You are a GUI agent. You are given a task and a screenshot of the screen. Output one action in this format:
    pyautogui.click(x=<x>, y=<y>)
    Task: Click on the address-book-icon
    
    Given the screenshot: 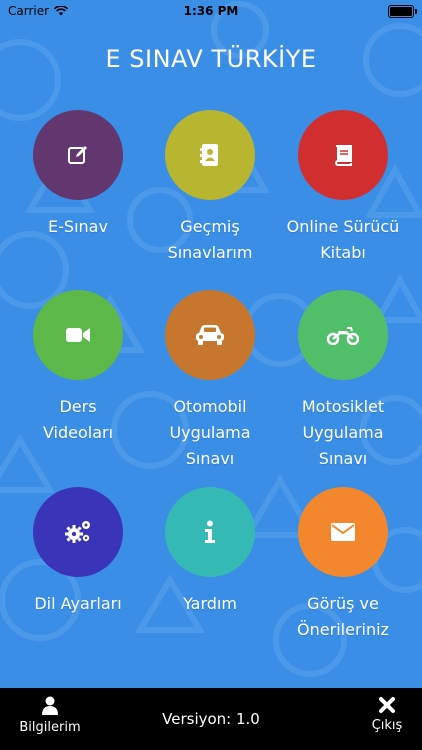 What is the action you would take?
    pyautogui.click(x=209, y=155)
    